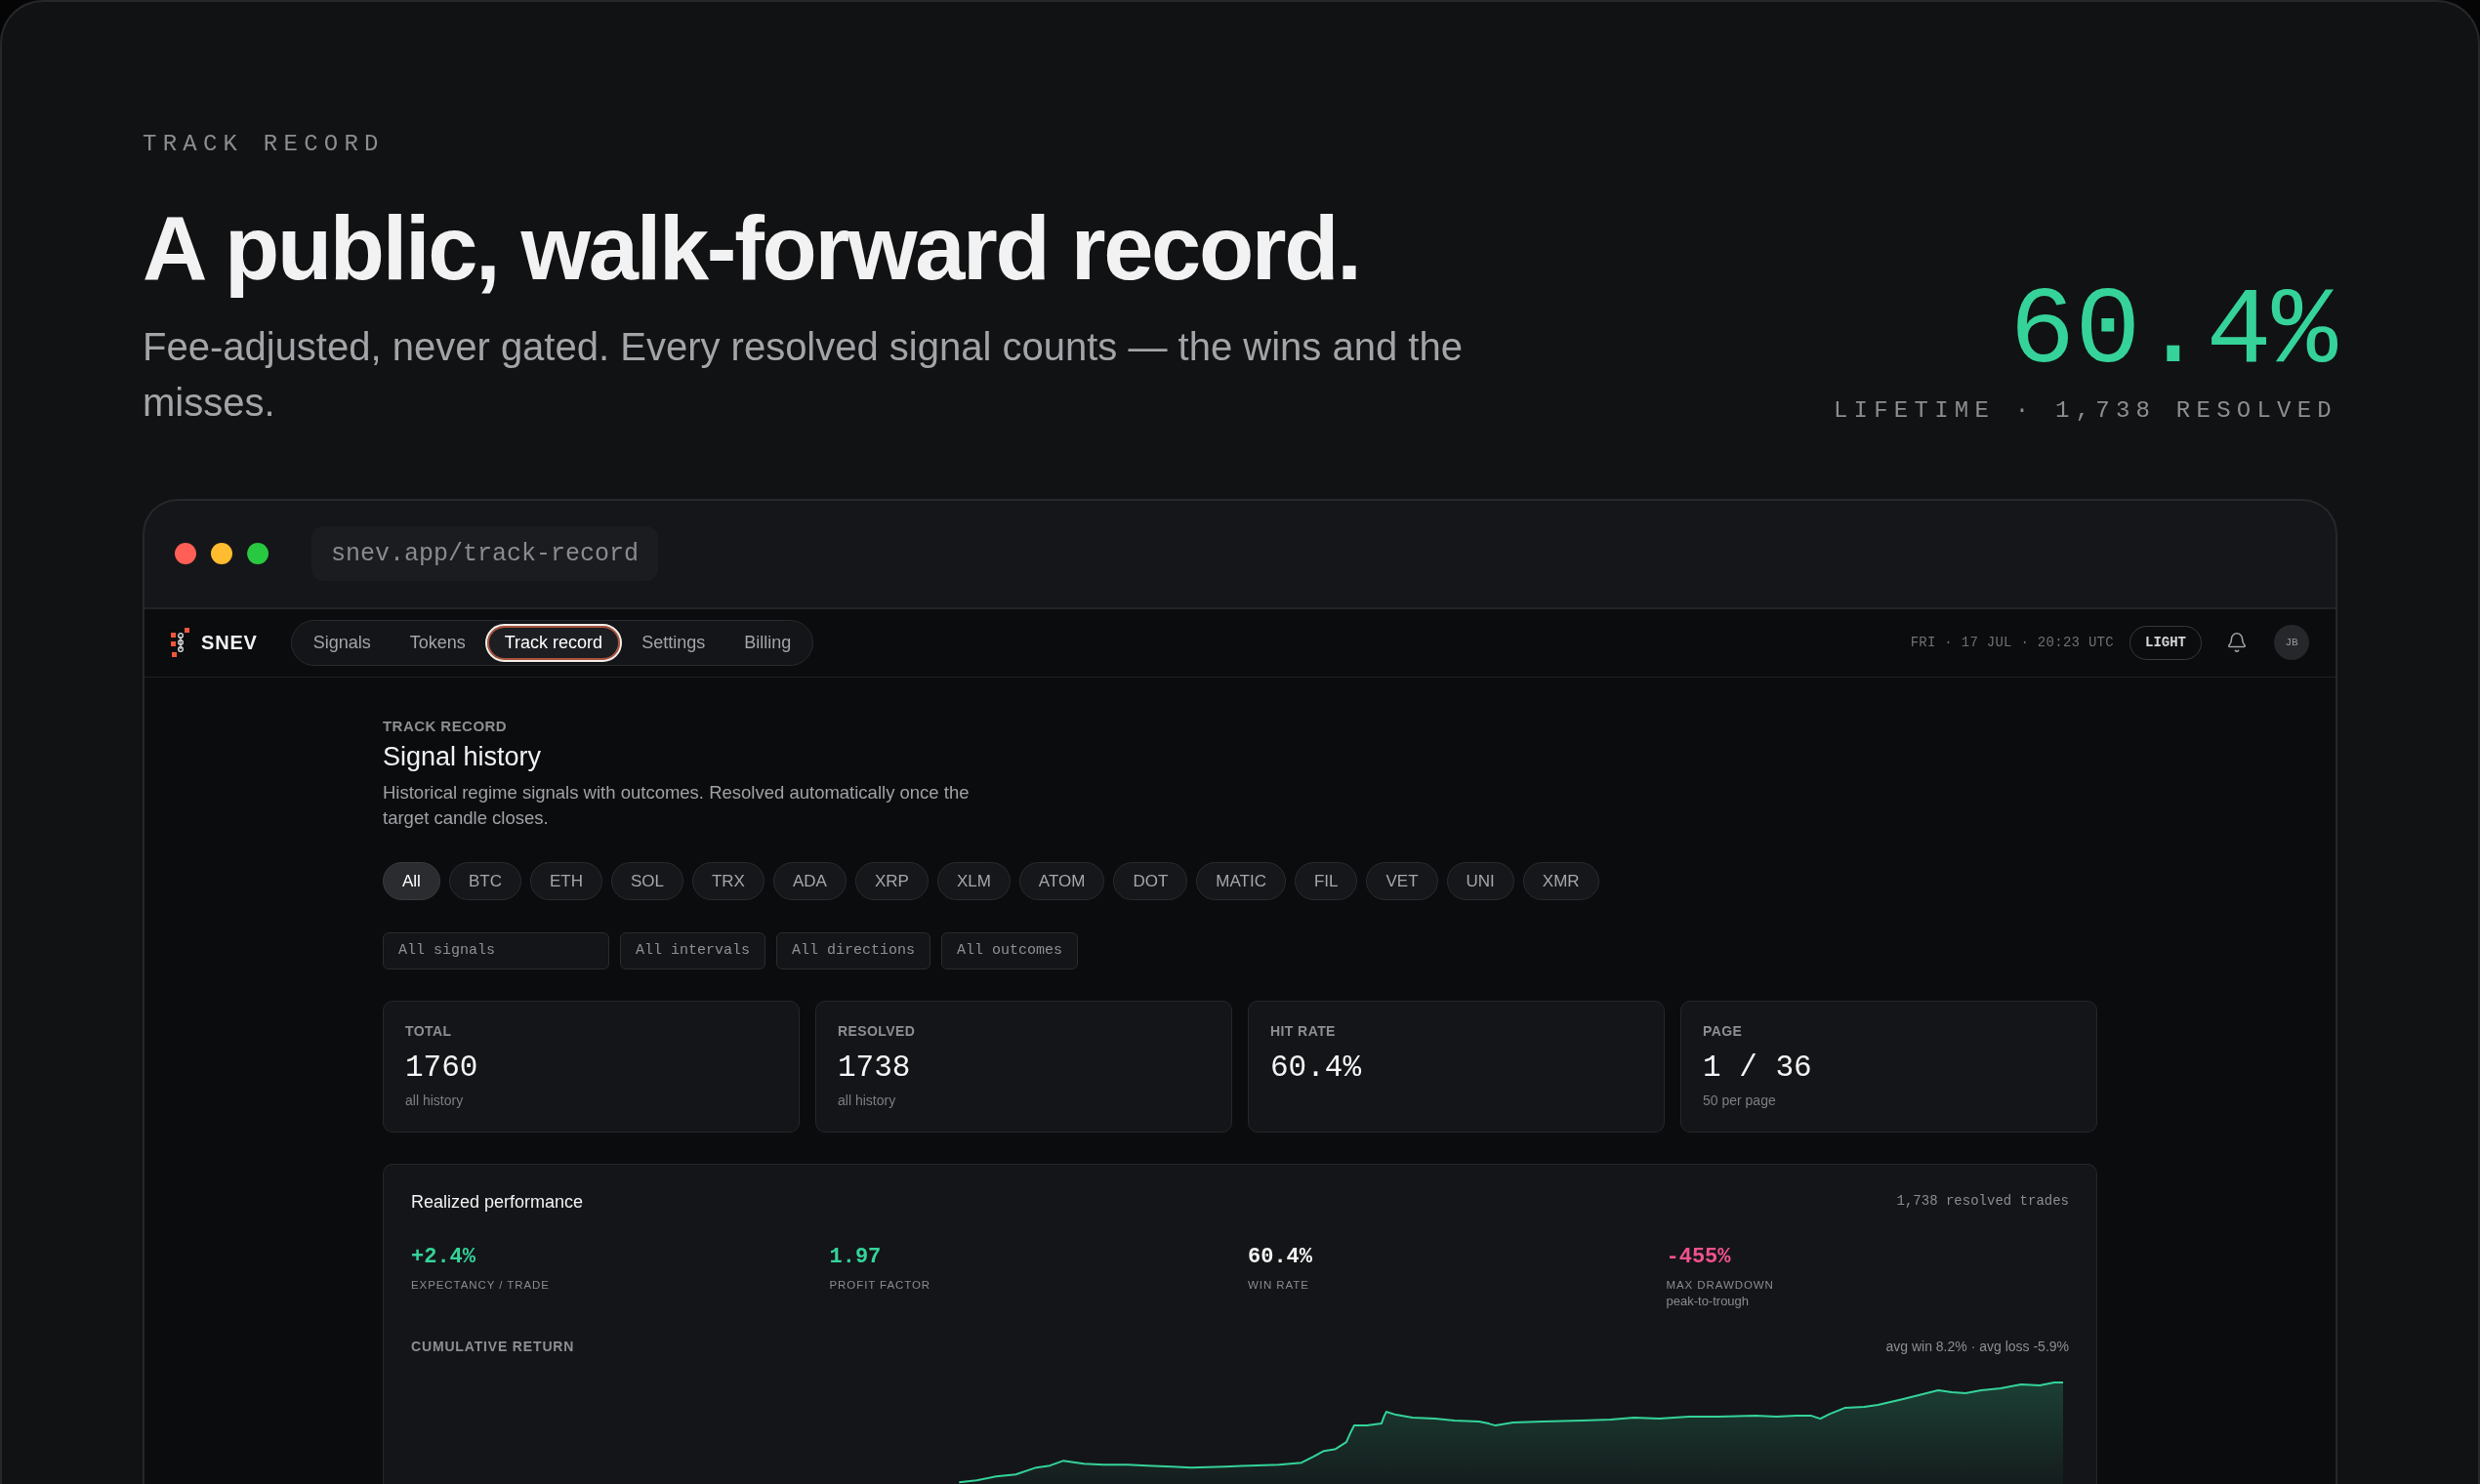 The width and height of the screenshot is (2480, 1484). I want to click on token-filter-chip: BTC, so click(484, 881).